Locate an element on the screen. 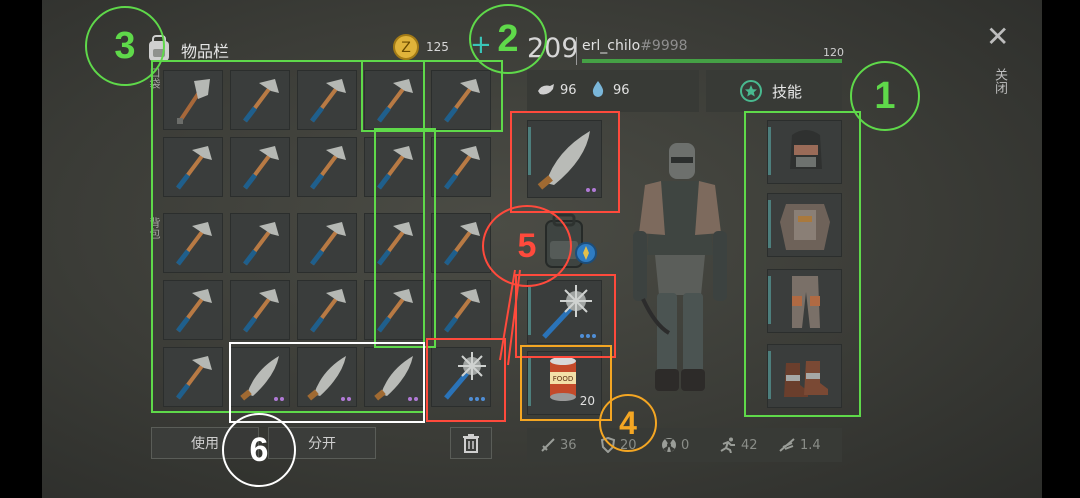 Image resolution: width=1080 pixels, height=498 pixels. annotation-box-column is located at coordinates (405, 238).